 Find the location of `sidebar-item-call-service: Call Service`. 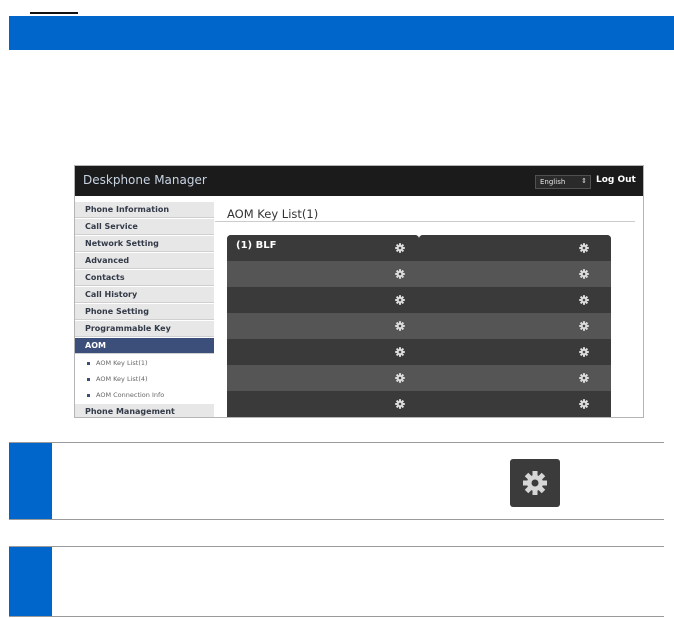

sidebar-item-call-service: Call Service is located at coordinates (144, 227).